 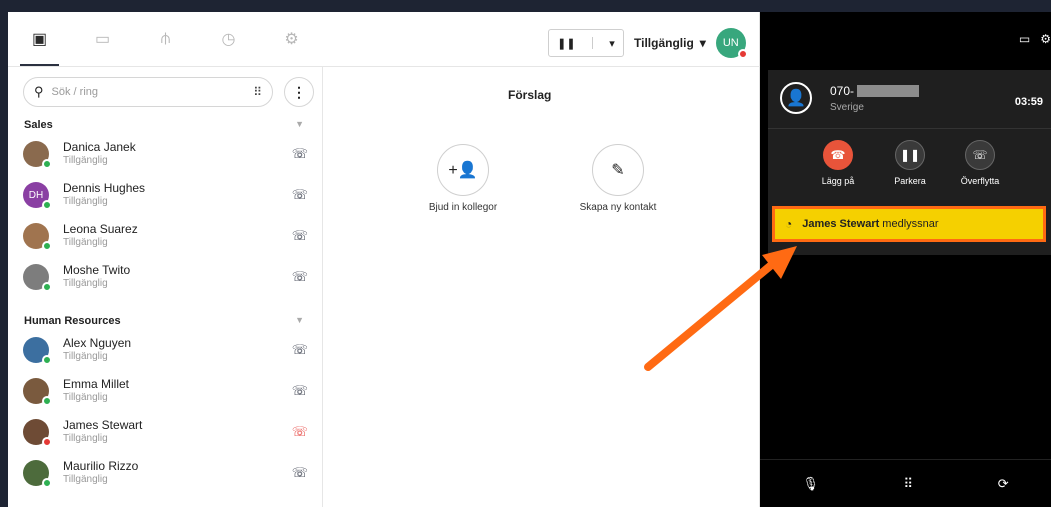 What do you see at coordinates (530, 95) in the screenshot?
I see `page-title: Förslag` at bounding box center [530, 95].